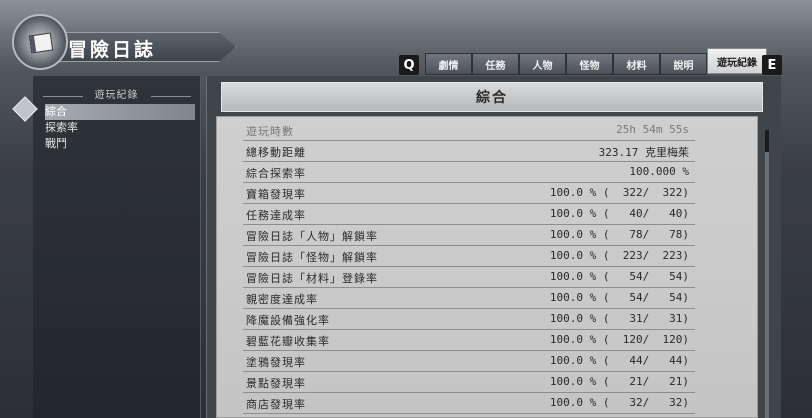  What do you see at coordinates (619, 192) in the screenshot?
I see `row-value: 100.0 % ( 322/ 322)` at bounding box center [619, 192].